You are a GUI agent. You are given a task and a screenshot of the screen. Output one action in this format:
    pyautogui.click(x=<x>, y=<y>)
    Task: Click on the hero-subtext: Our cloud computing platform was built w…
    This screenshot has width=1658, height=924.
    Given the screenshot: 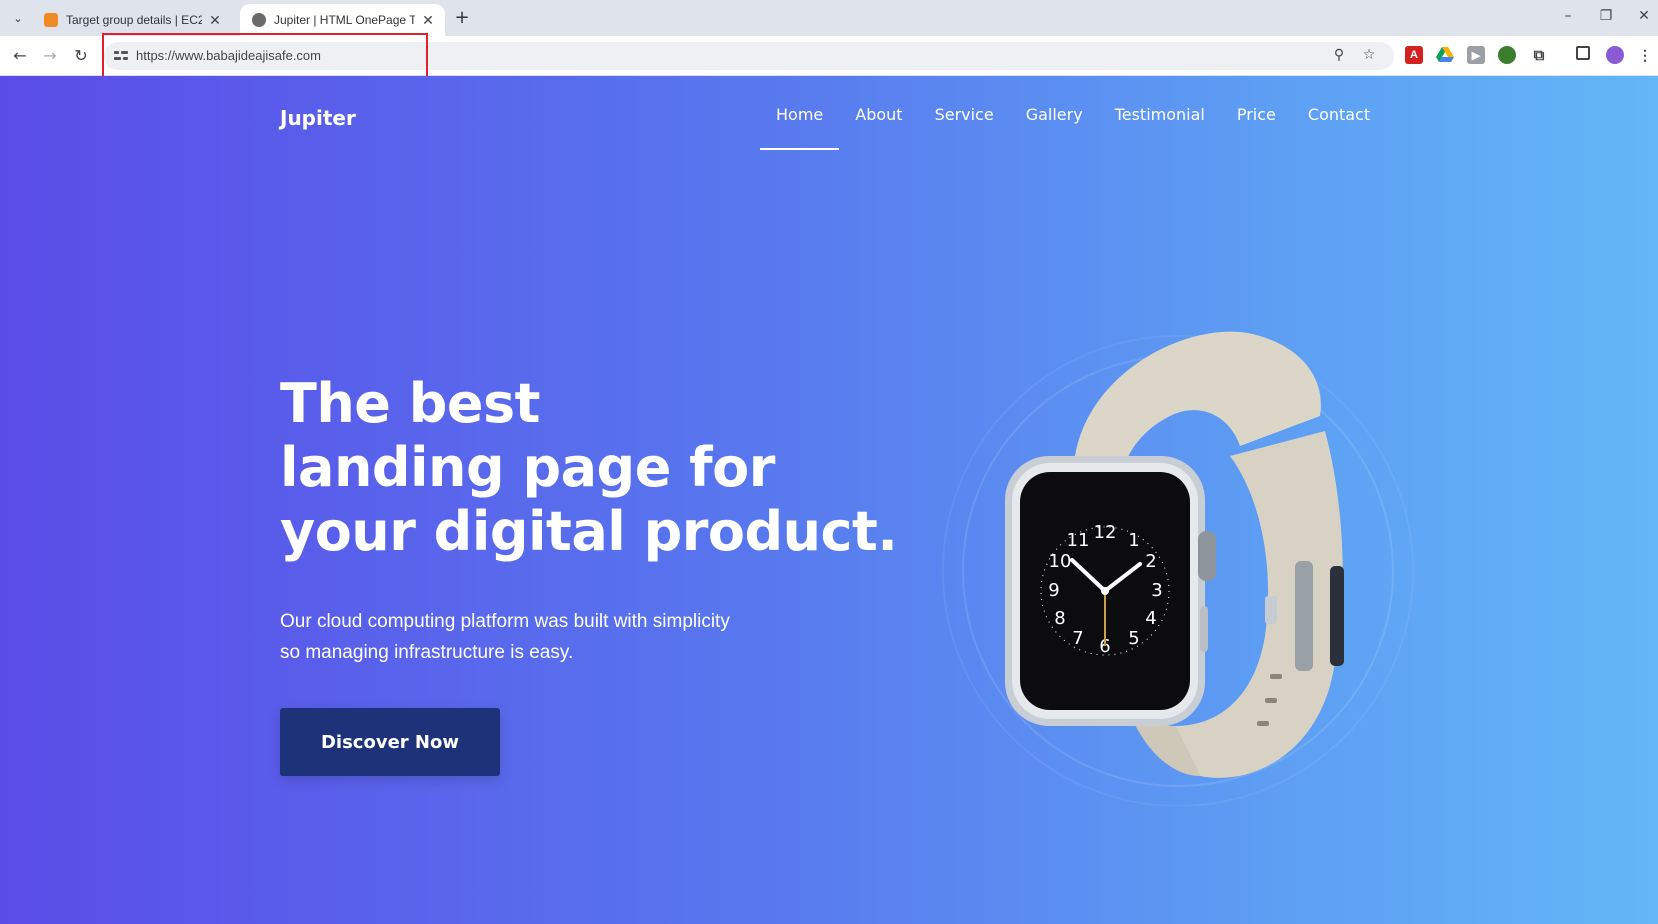 What is the action you would take?
    pyautogui.click(x=540, y=637)
    